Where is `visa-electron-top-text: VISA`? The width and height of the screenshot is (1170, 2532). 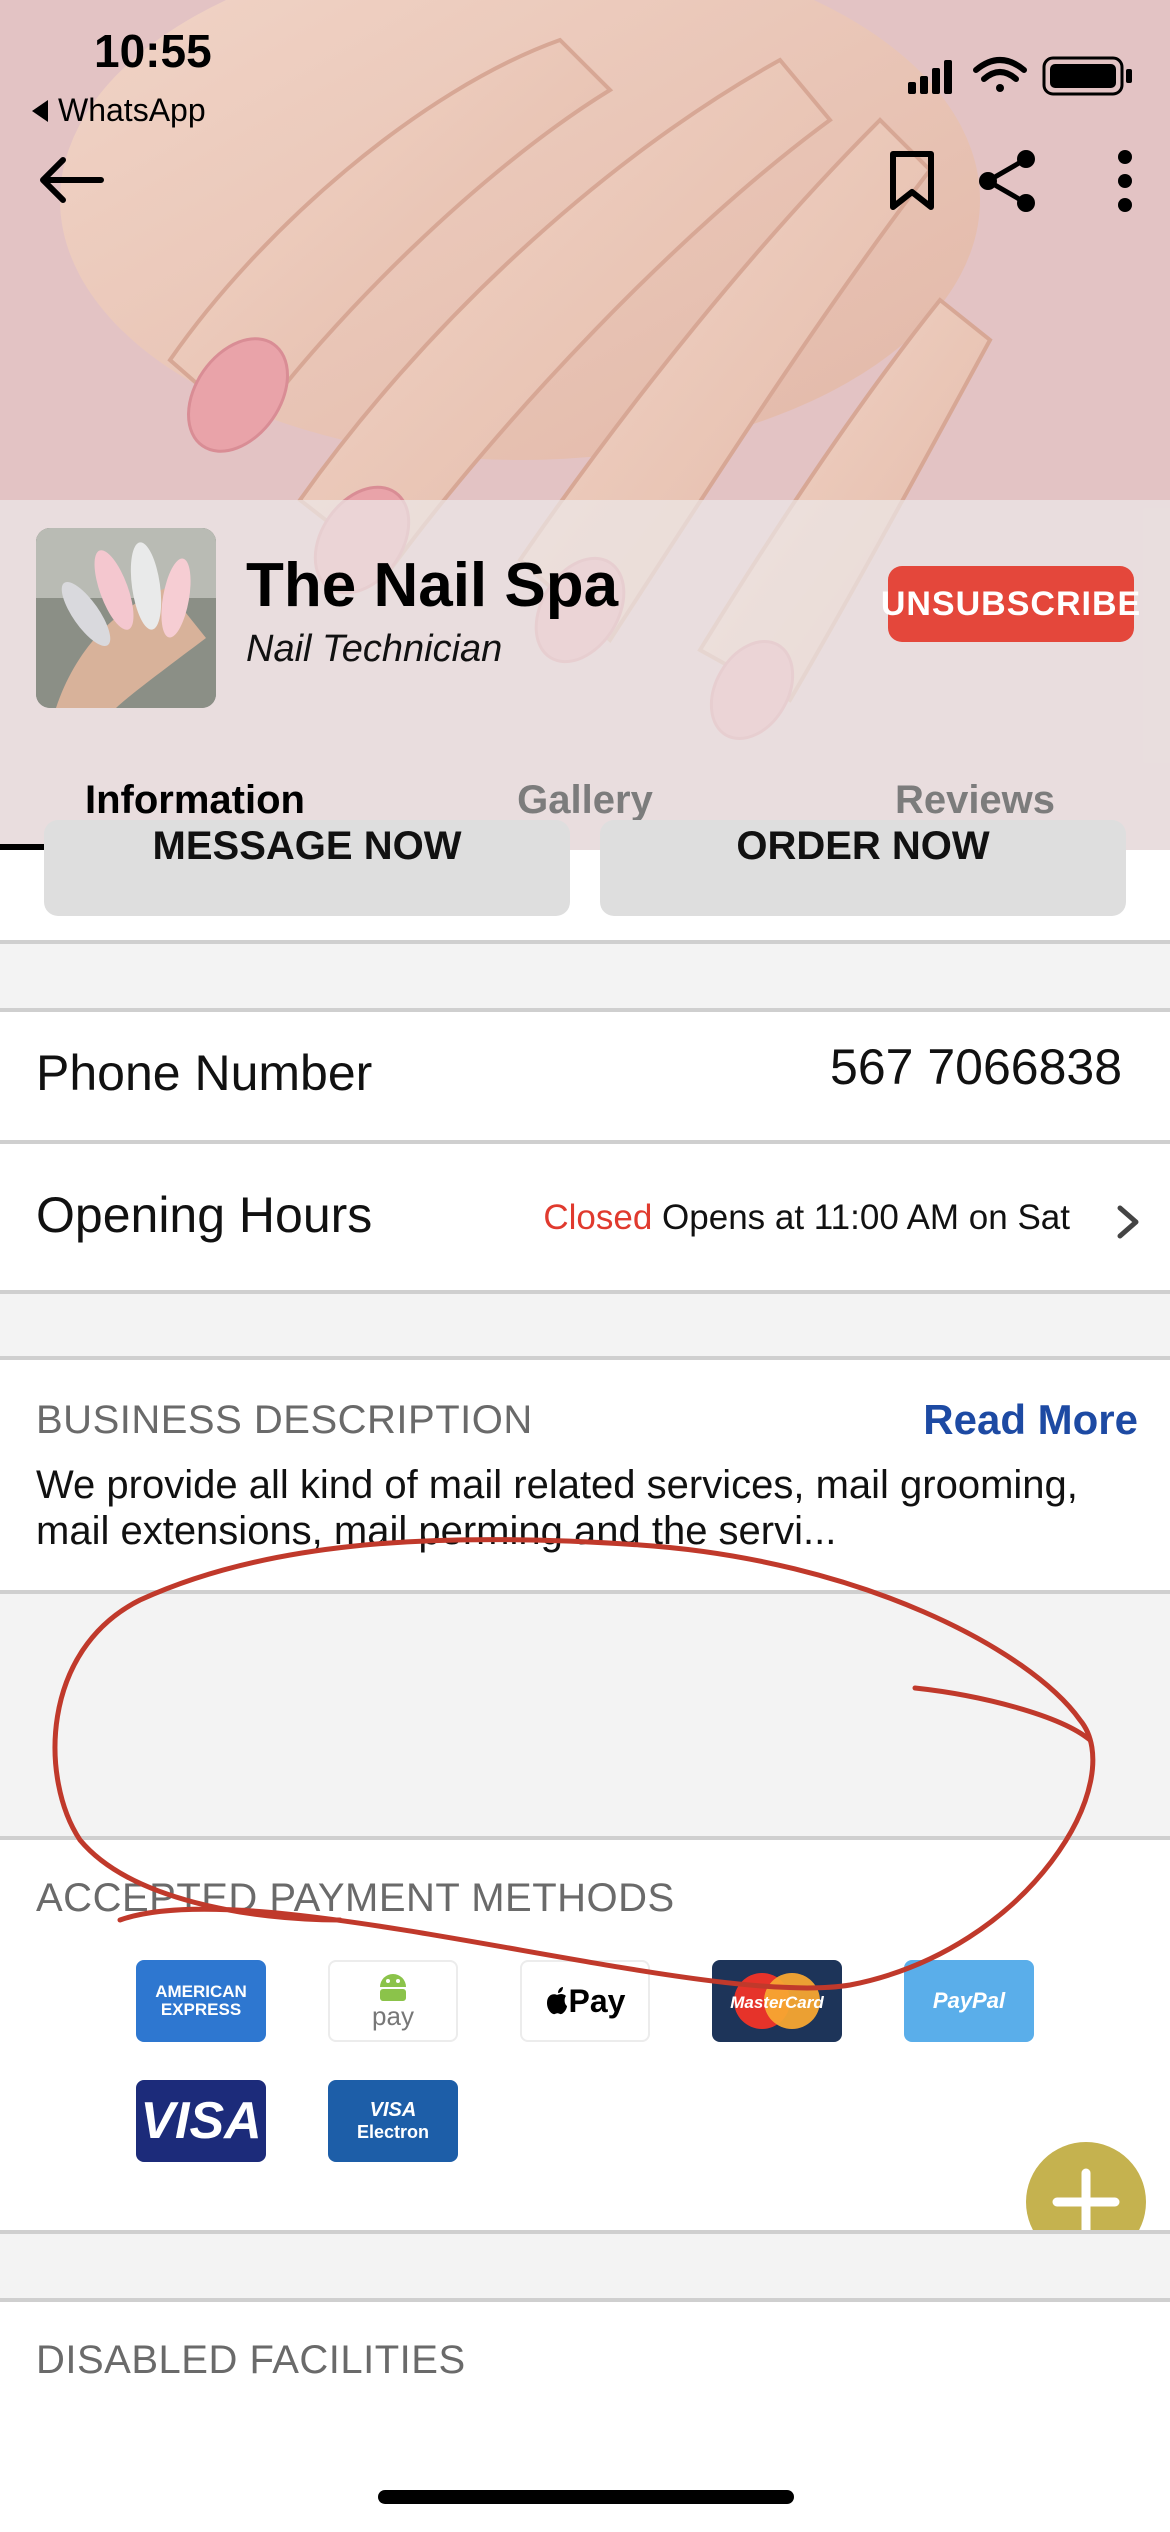 visa-electron-top-text: VISA is located at coordinates (393, 2110).